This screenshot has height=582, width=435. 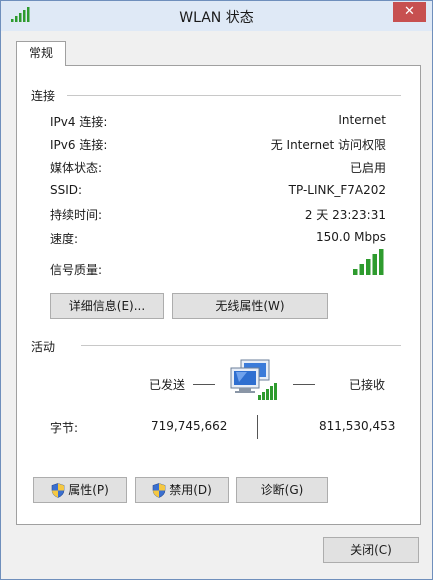 What do you see at coordinates (241, 345) in the screenshot?
I see `activity-separator` at bounding box center [241, 345].